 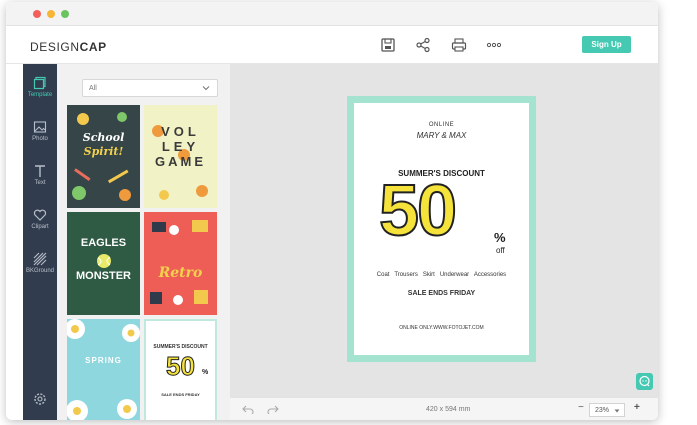 What do you see at coordinates (93, 88) in the screenshot?
I see `filter-value: All` at bounding box center [93, 88].